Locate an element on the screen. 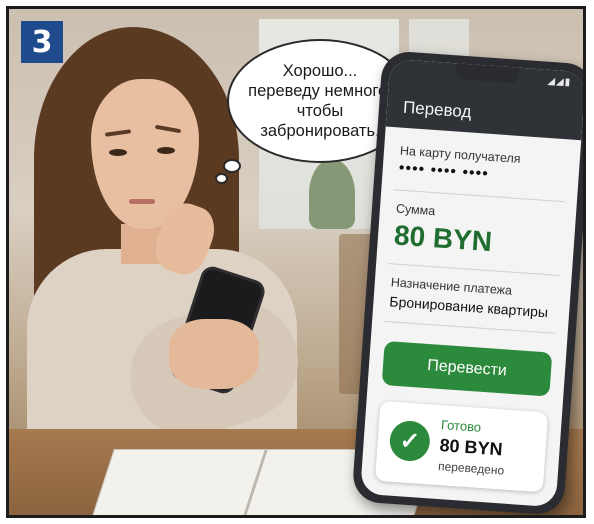 Image resolution: width=594 pixels, height=524 pixels. check-icon: ✓ is located at coordinates (410, 441).